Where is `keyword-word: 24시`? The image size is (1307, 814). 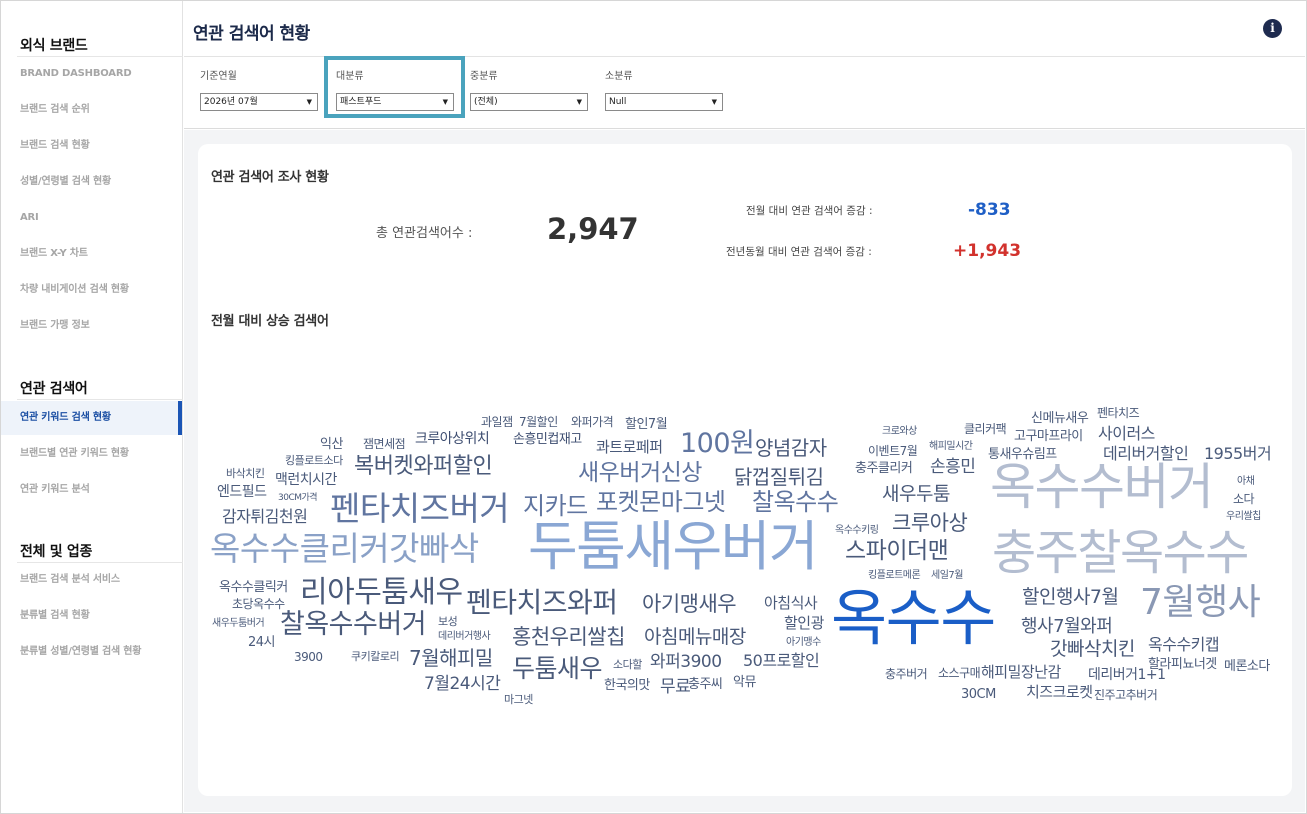
keyword-word: 24시 is located at coordinates (262, 642).